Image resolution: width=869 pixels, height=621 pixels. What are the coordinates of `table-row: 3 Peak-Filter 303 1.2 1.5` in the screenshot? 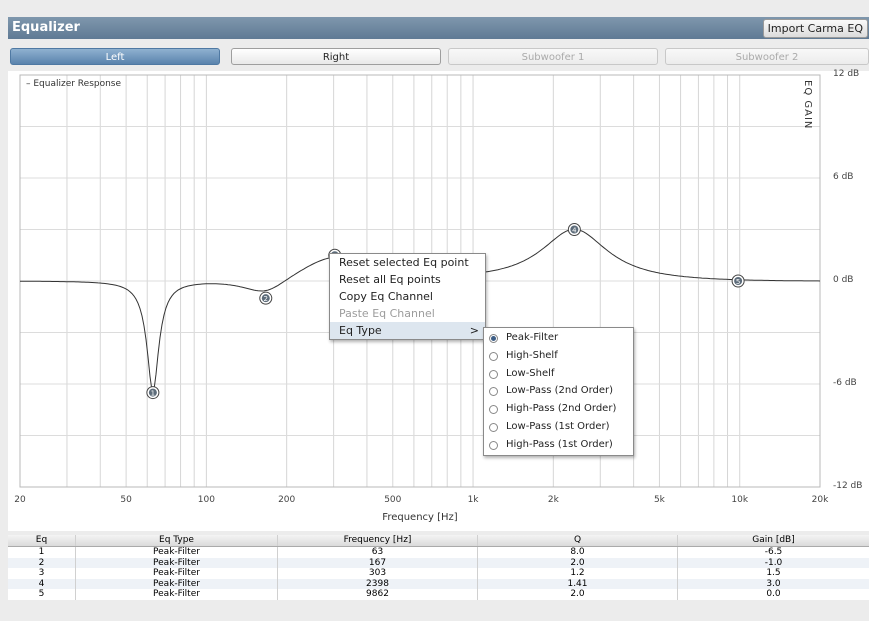 It's located at (438, 573).